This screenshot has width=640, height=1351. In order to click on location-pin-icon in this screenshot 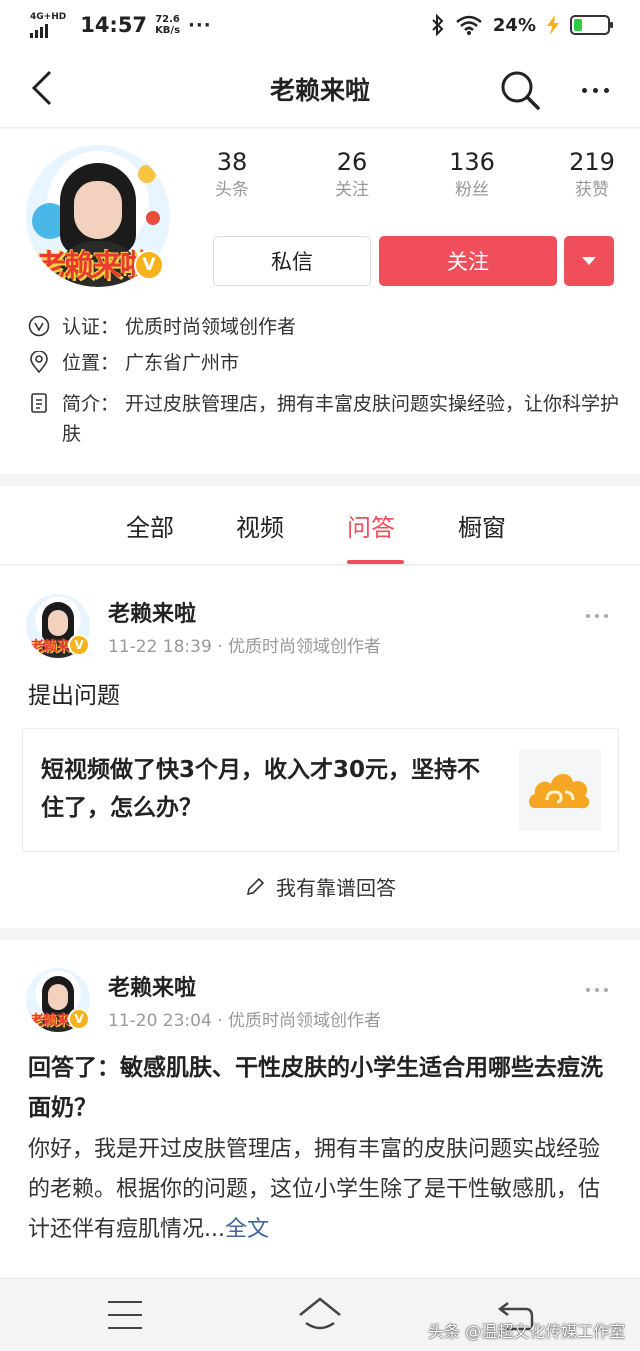, I will do `click(39, 362)`.